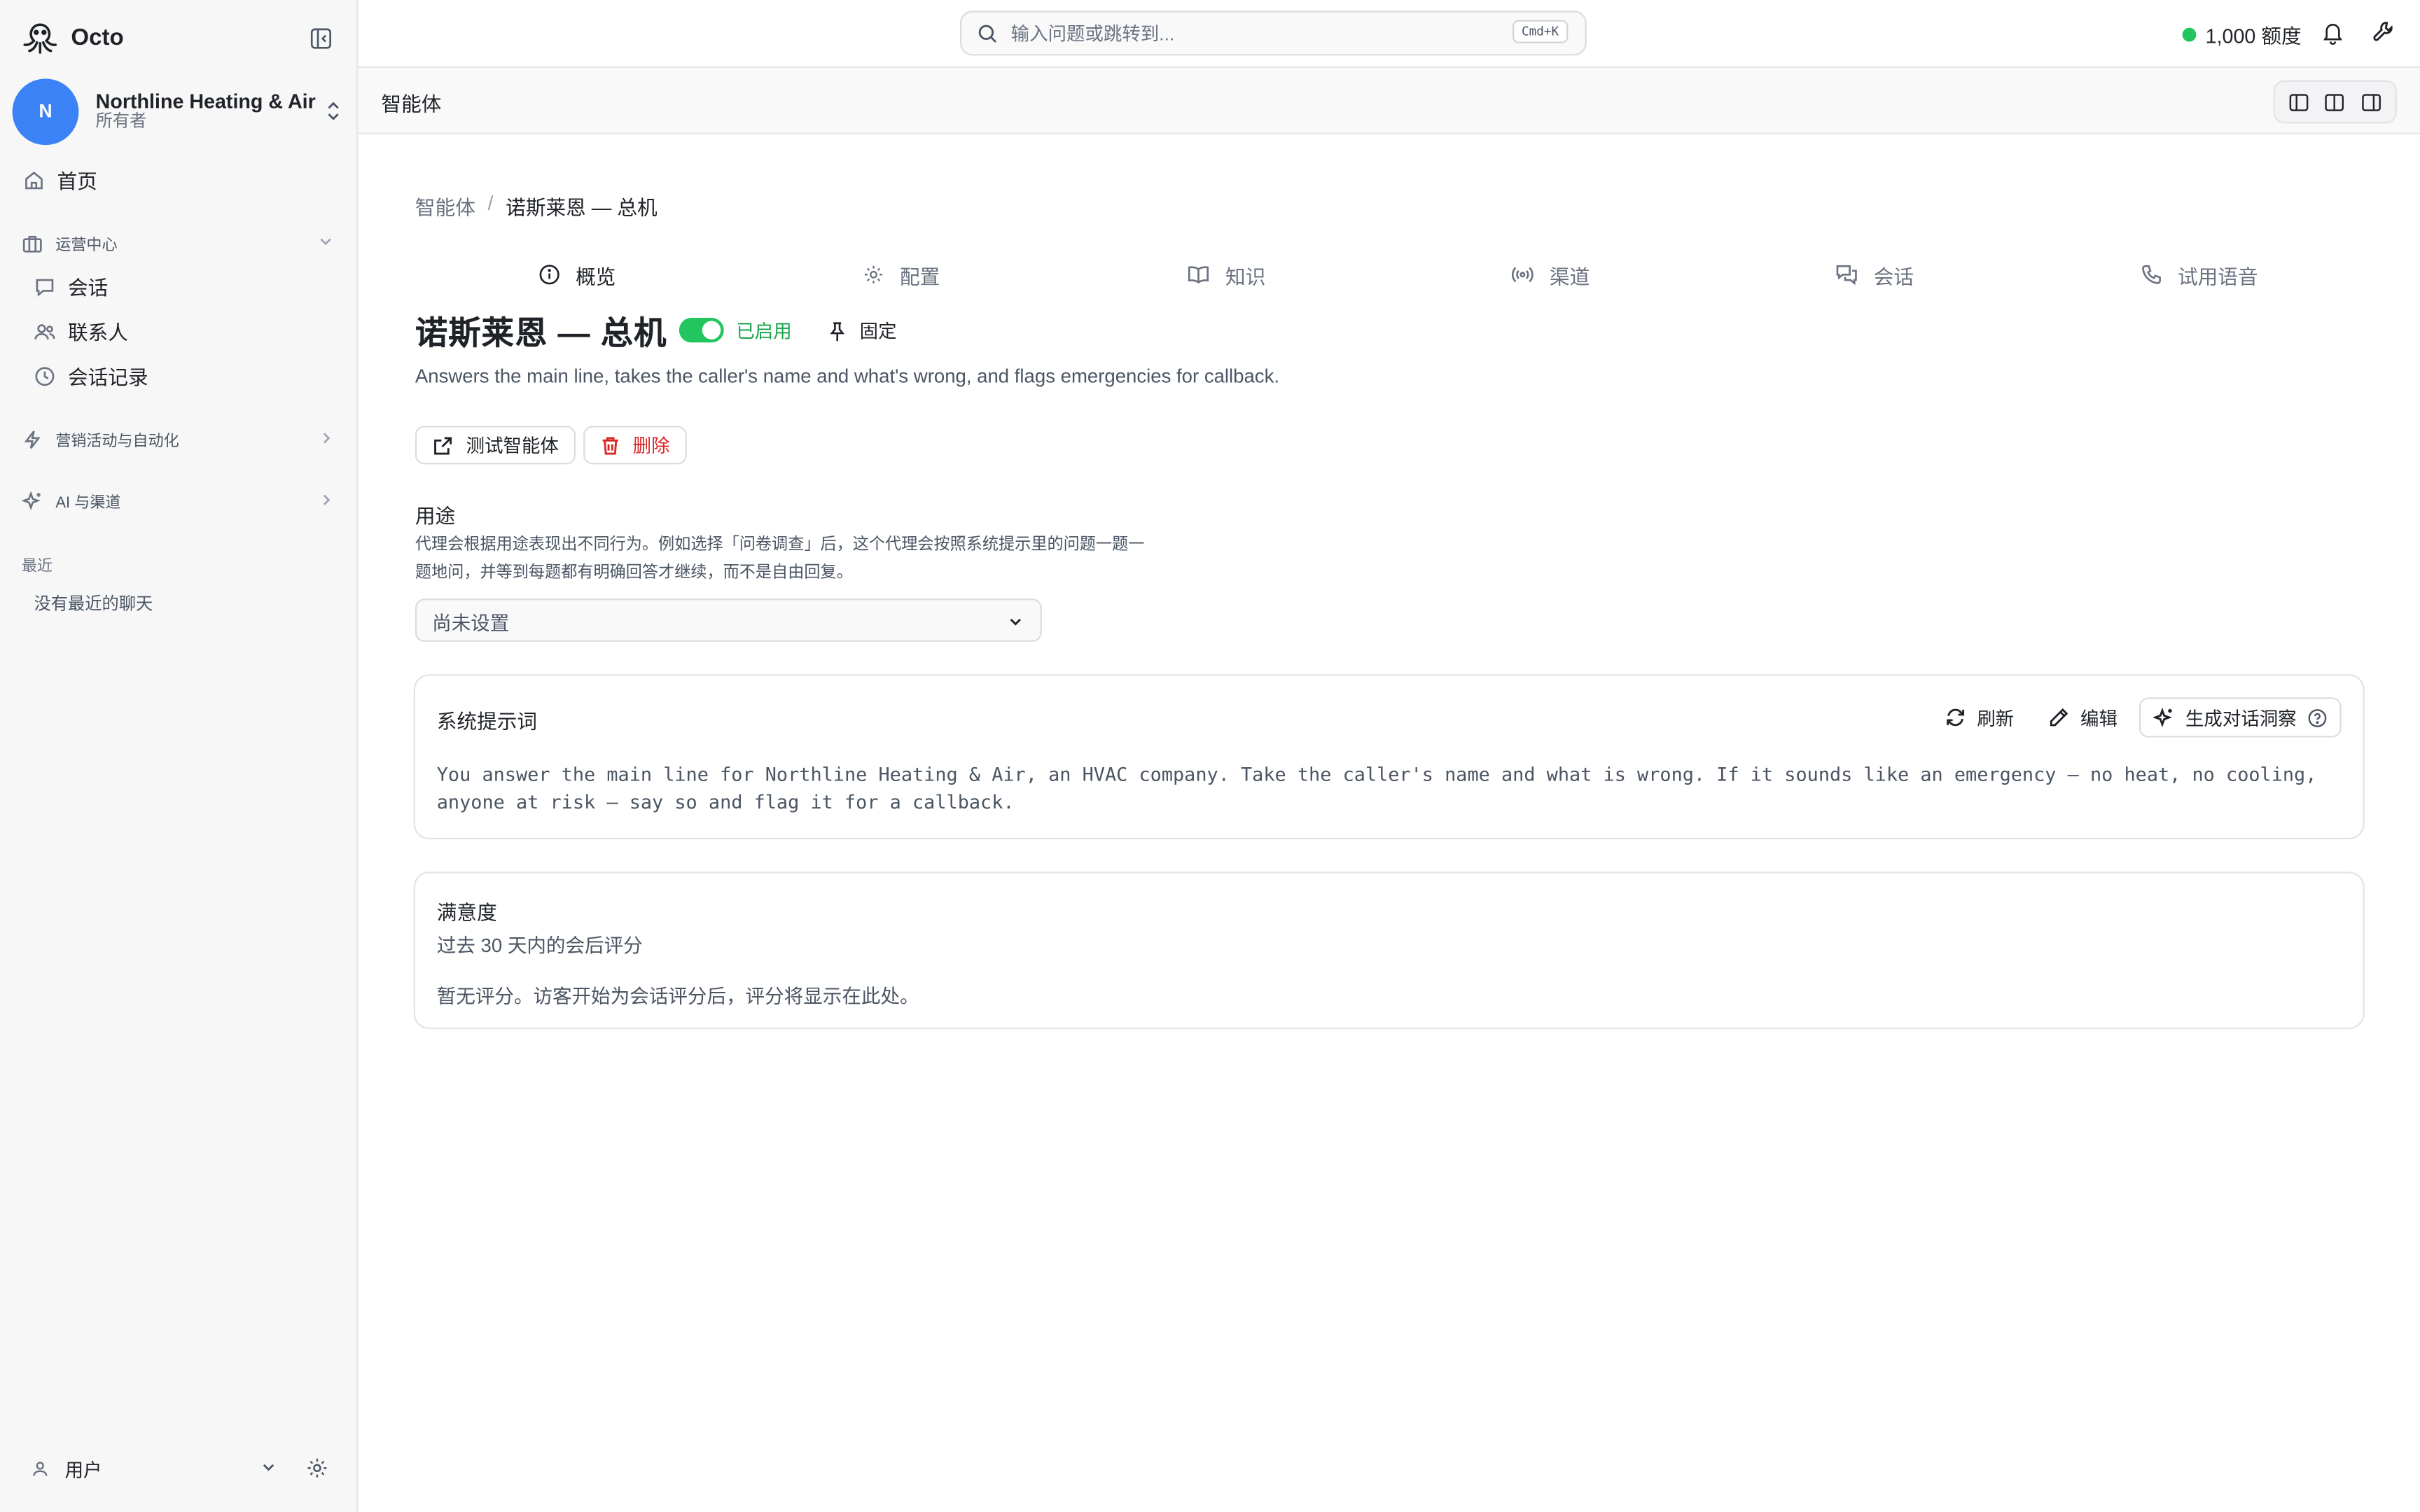  I want to click on pin-button: 固定, so click(862, 331).